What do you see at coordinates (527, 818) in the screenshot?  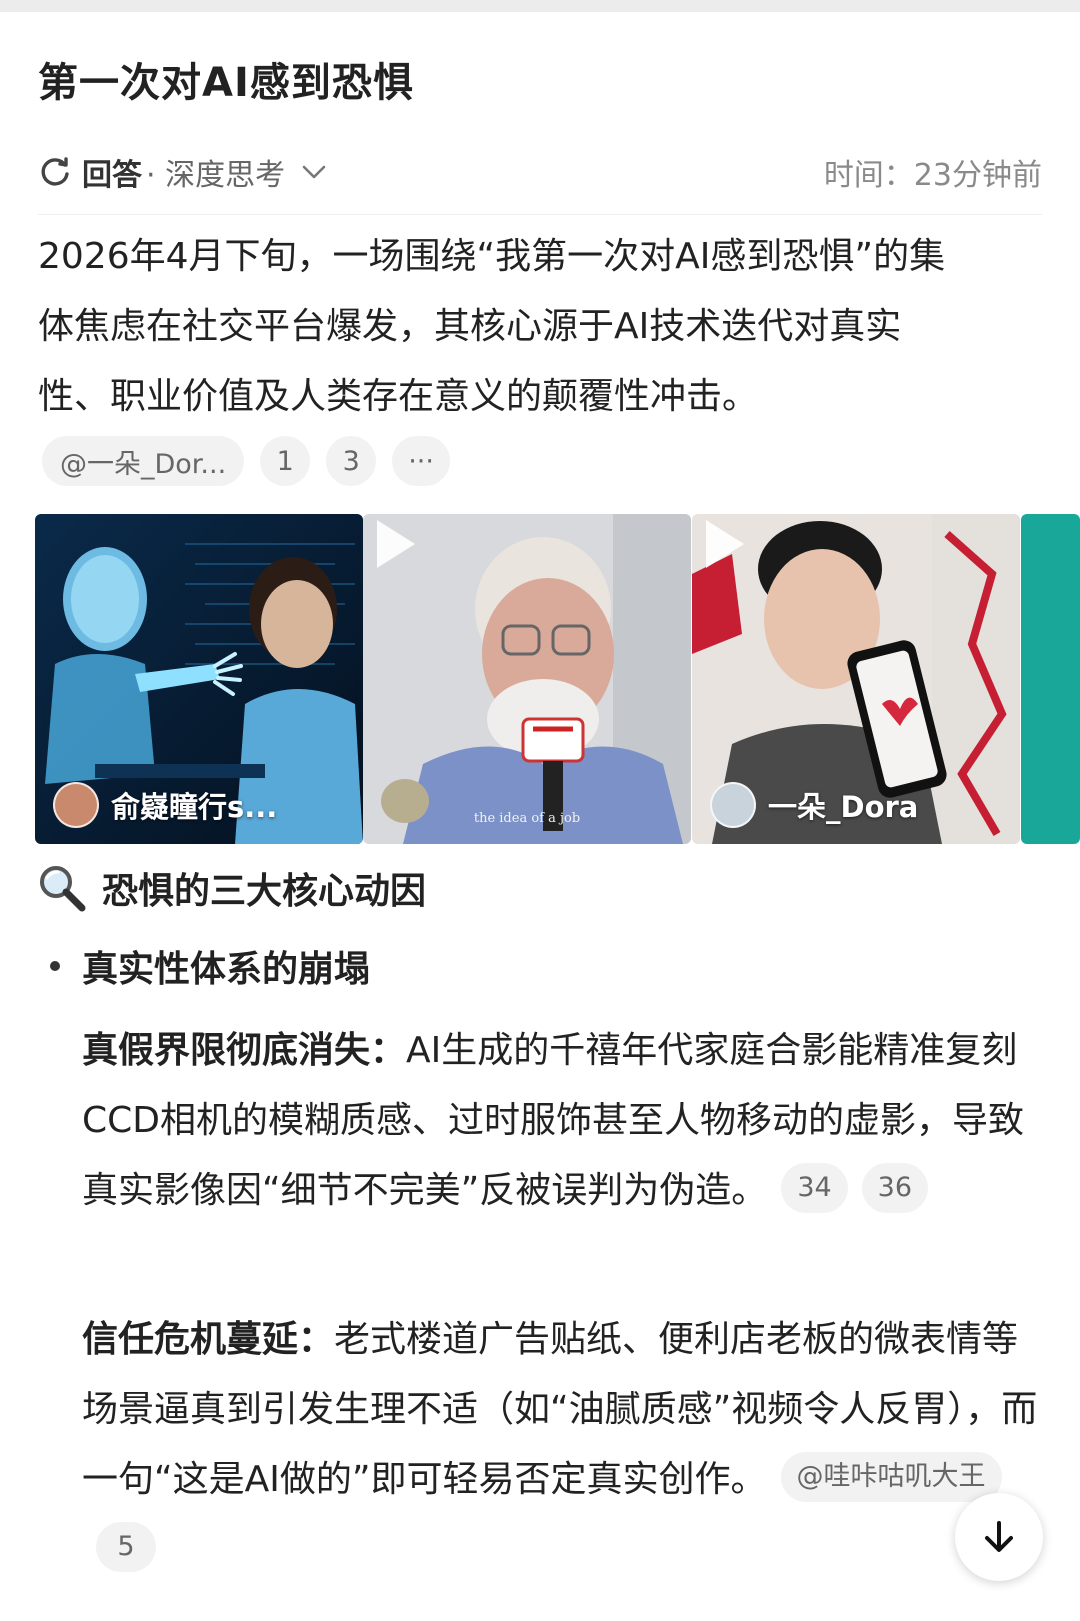 I see `svg-text: the idea of a job` at bounding box center [527, 818].